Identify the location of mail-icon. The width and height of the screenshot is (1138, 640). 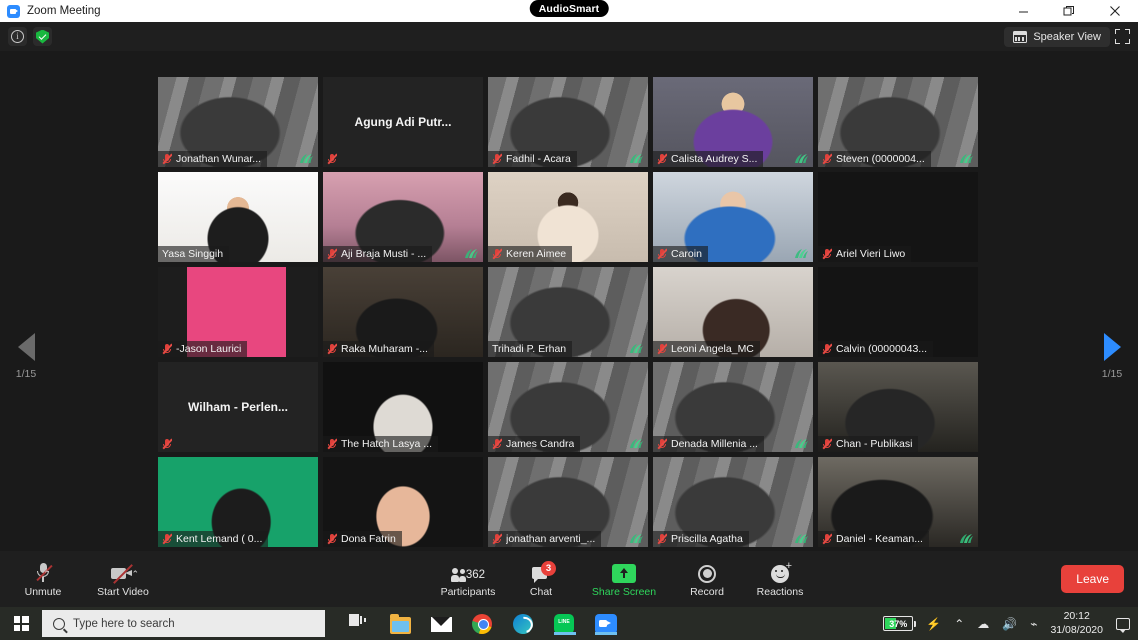
(442, 624).